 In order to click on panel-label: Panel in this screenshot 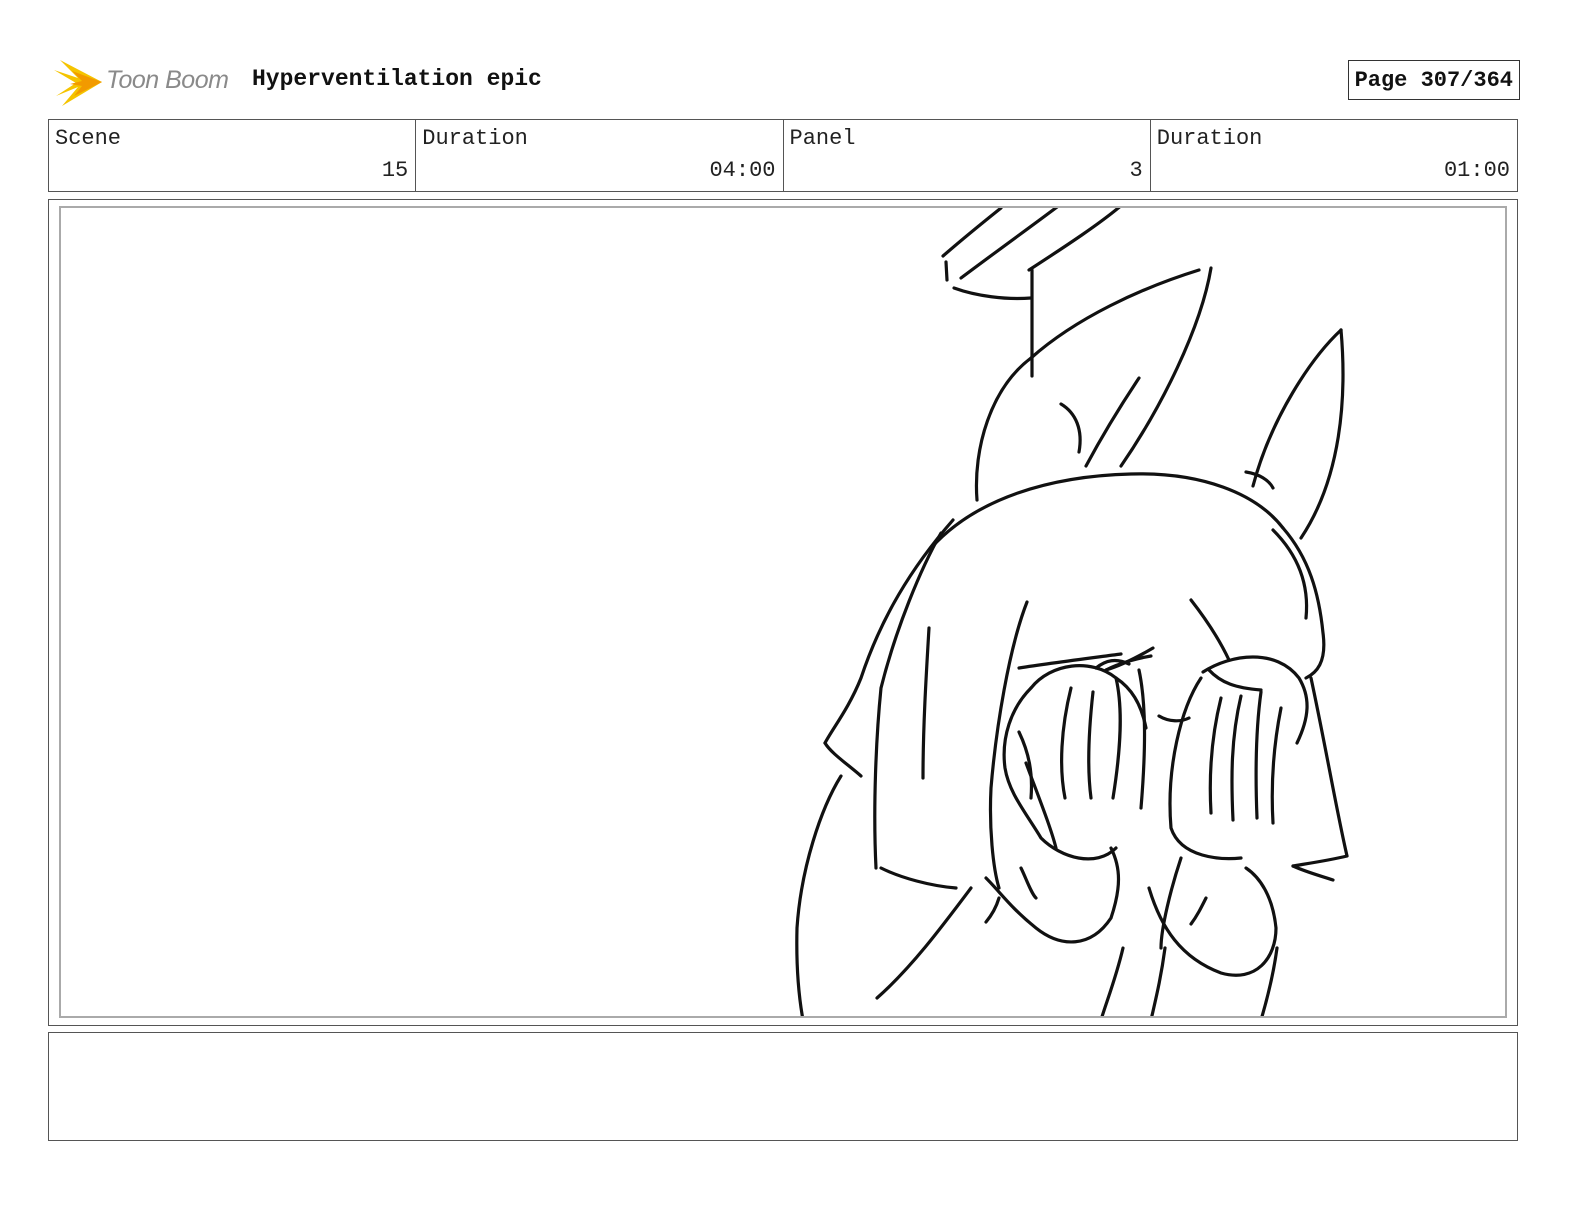, I will do `click(822, 138)`.